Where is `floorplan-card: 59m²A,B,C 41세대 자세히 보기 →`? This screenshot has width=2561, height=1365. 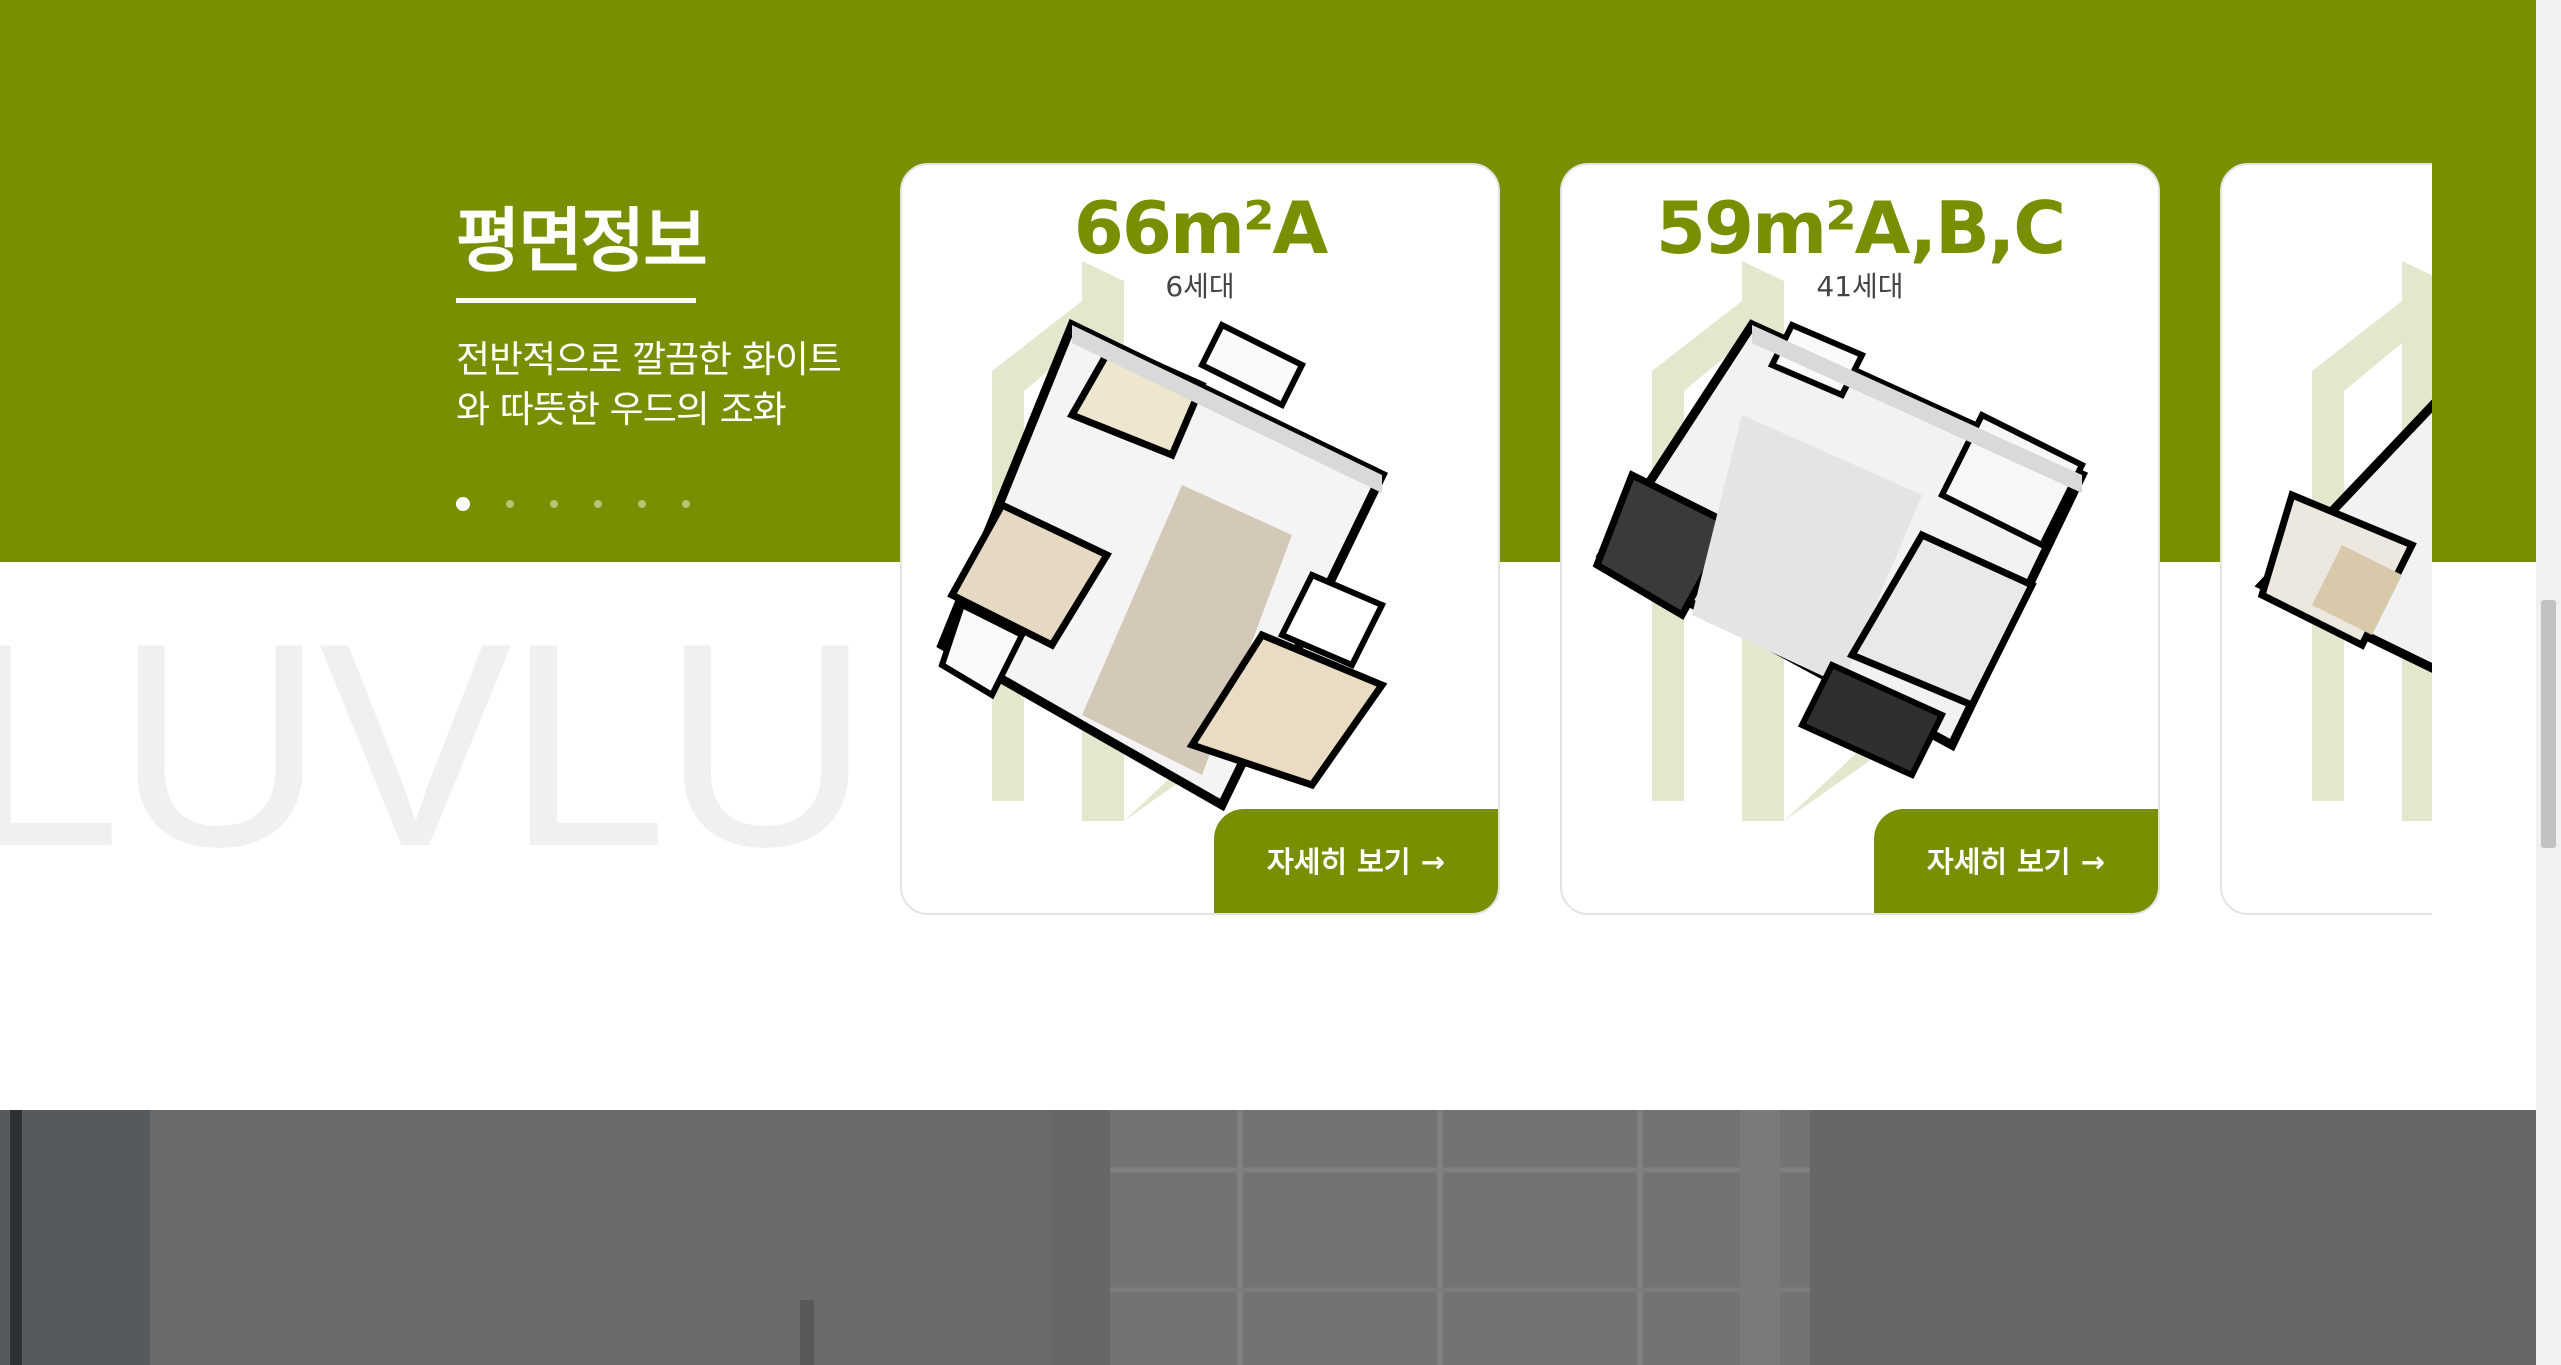
floorplan-card: 59m²A,B,C 41세대 자세히 보기 → is located at coordinates (1860, 539).